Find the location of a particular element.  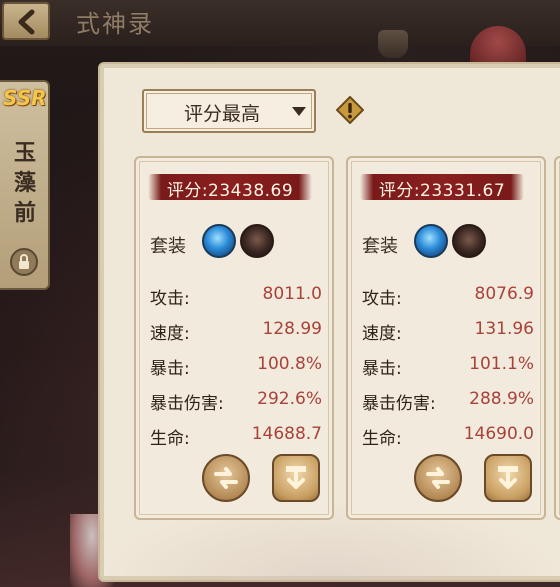

score-banner: 评分:23438.69 is located at coordinates (230, 187).